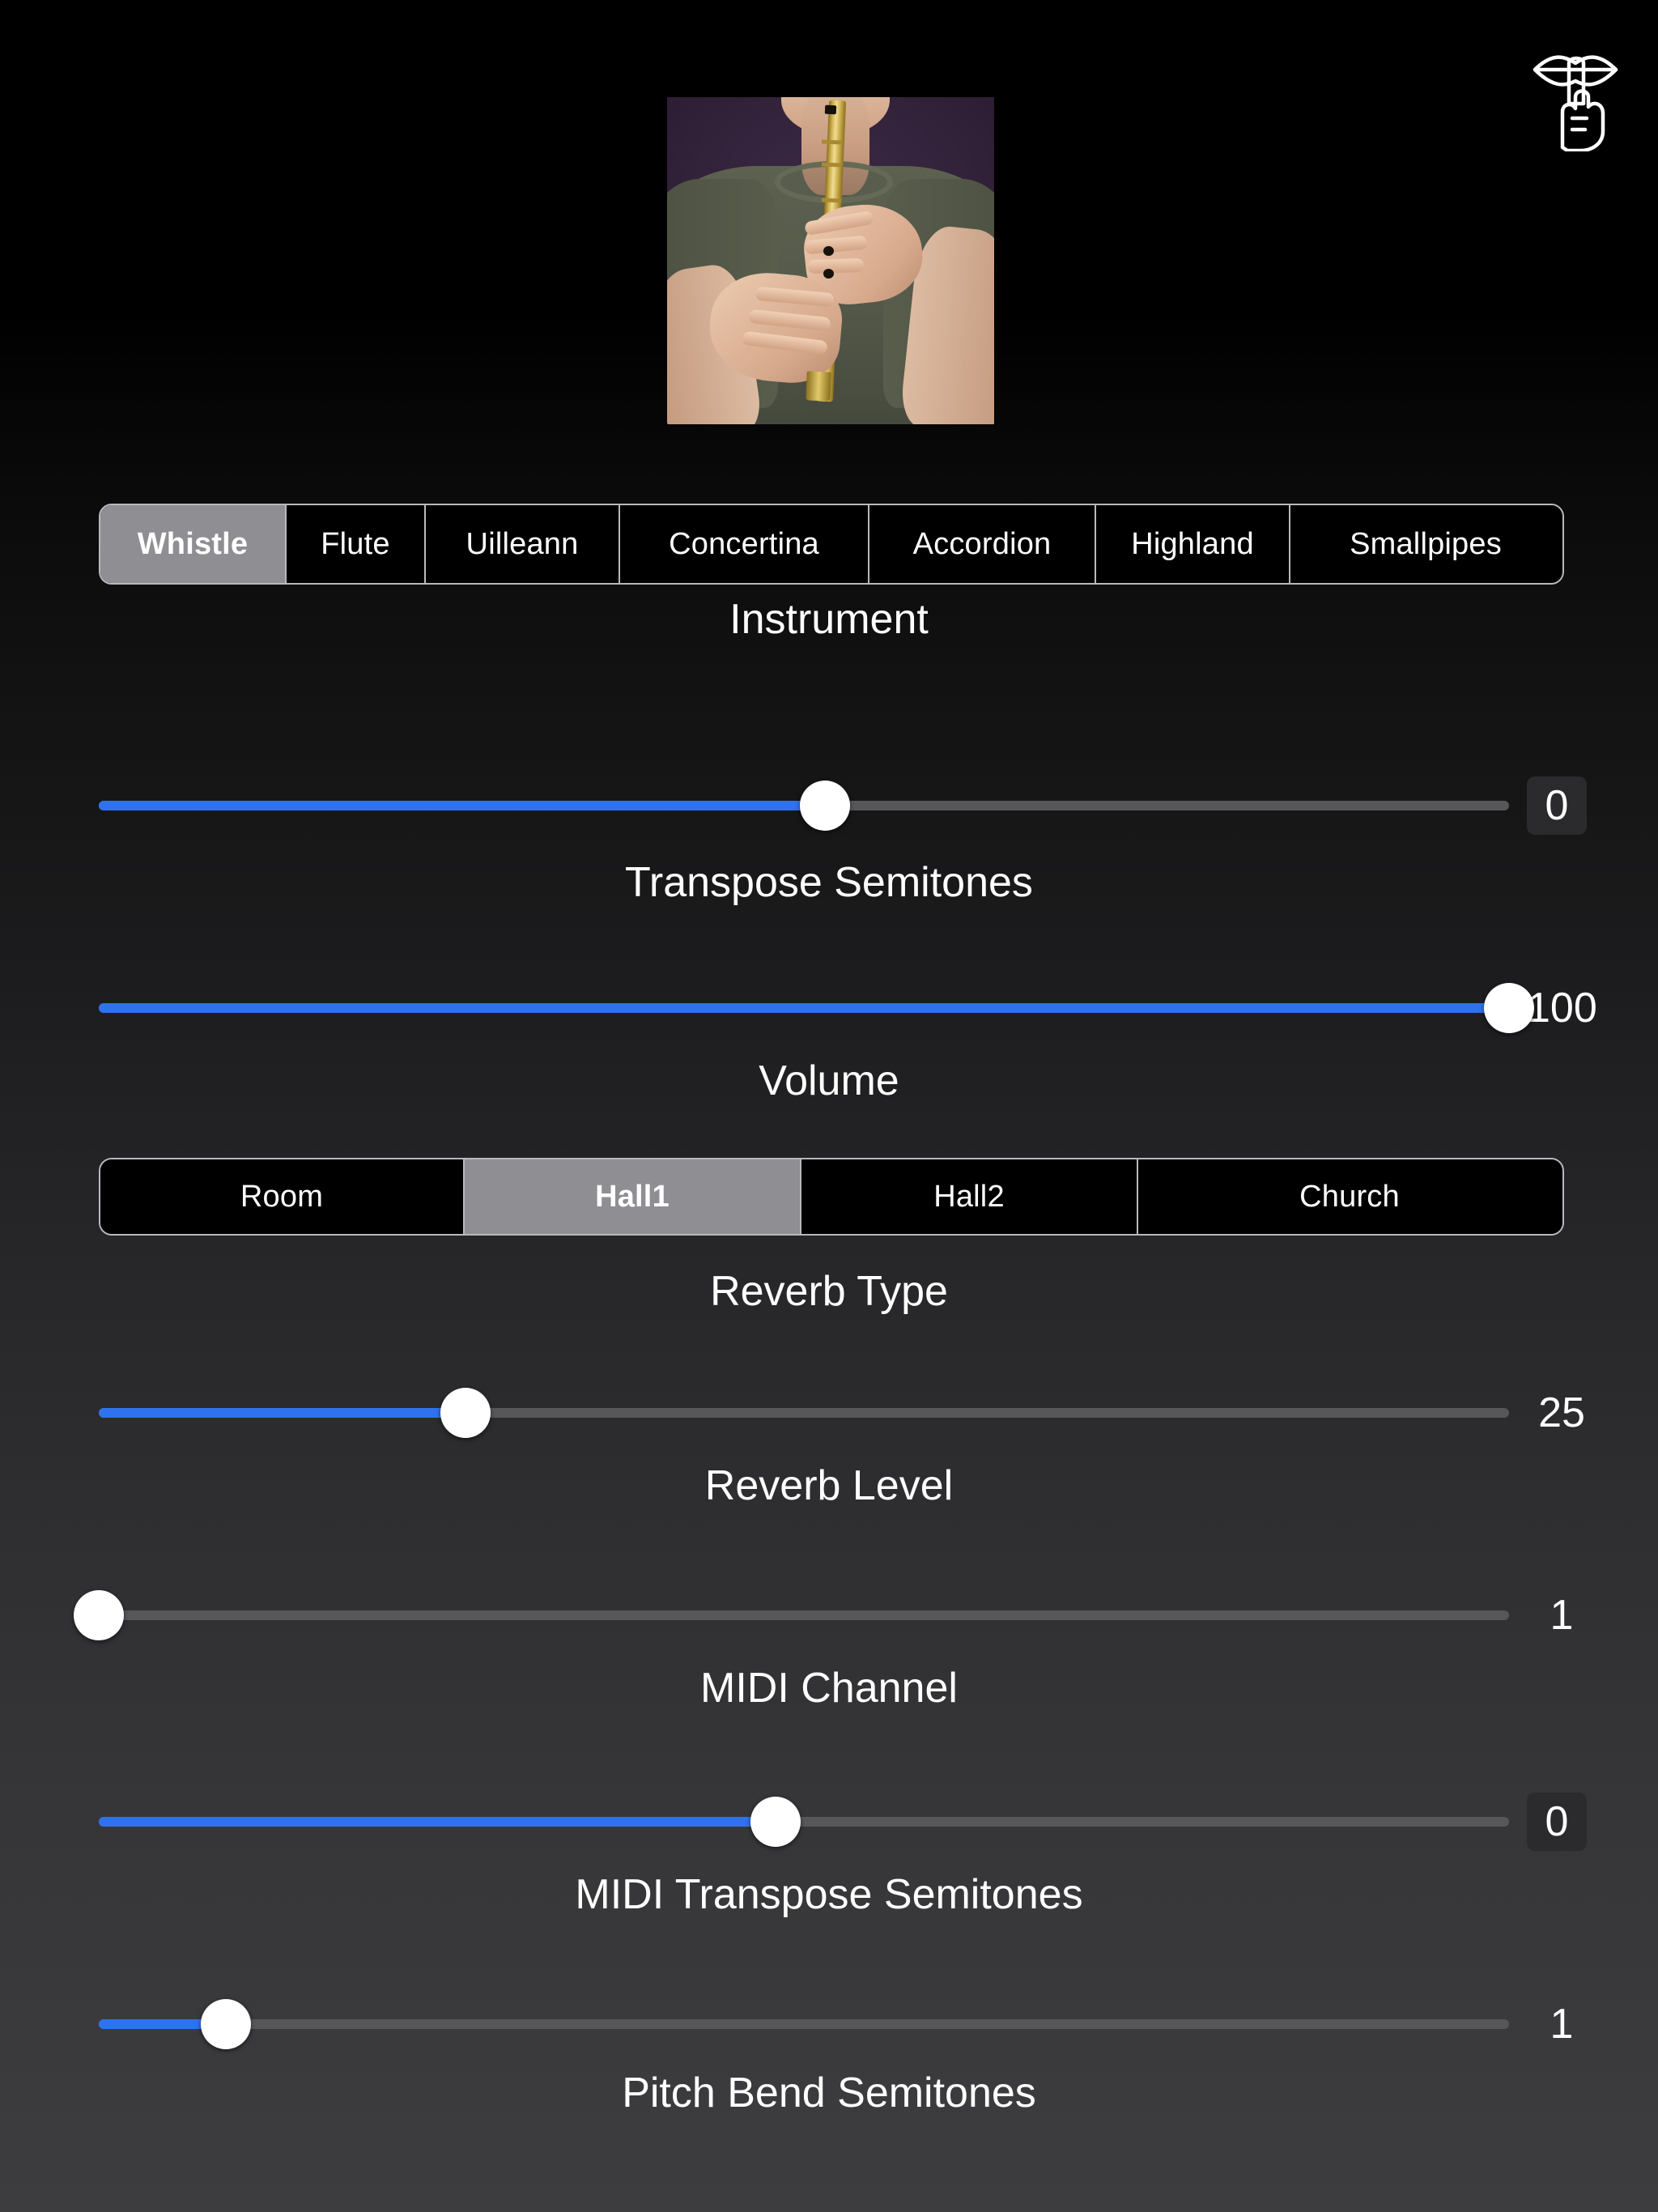  What do you see at coordinates (829, 1080) in the screenshot?
I see `slider-label-volume: Volume` at bounding box center [829, 1080].